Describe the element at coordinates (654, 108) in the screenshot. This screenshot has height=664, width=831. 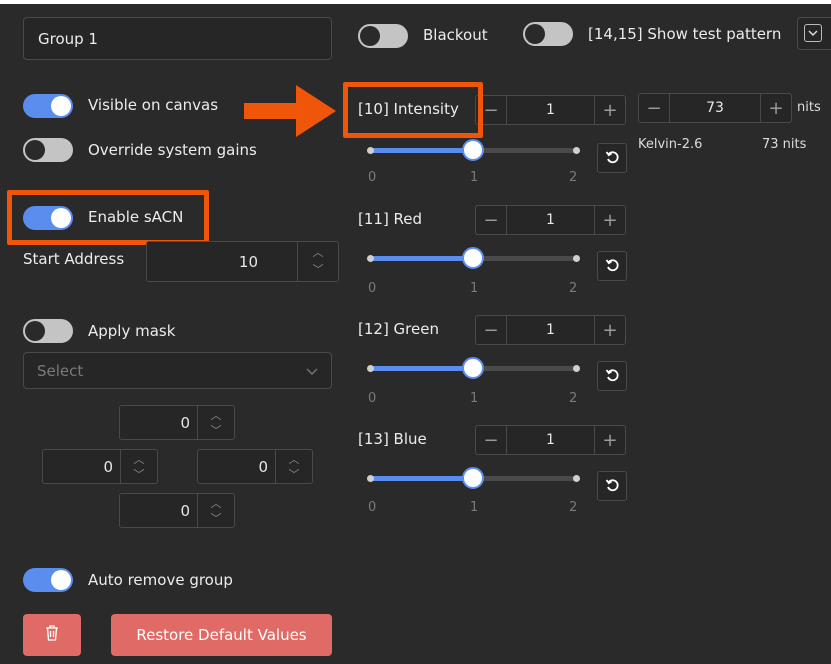
I see `nits-decrement-button: −` at that location.